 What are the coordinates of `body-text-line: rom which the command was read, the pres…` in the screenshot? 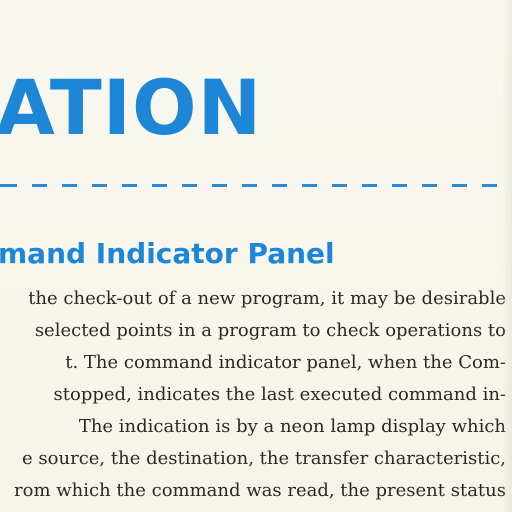 It's located at (260, 490).